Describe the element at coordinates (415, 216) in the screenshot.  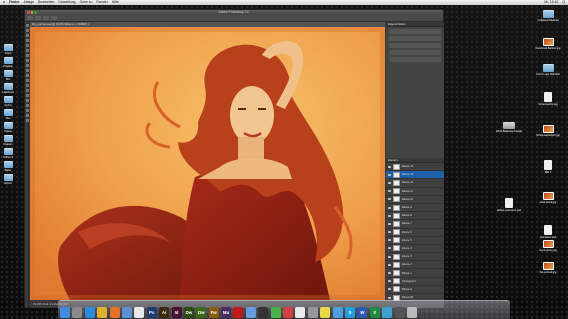
I see `layer-row: Ebene 8` at that location.